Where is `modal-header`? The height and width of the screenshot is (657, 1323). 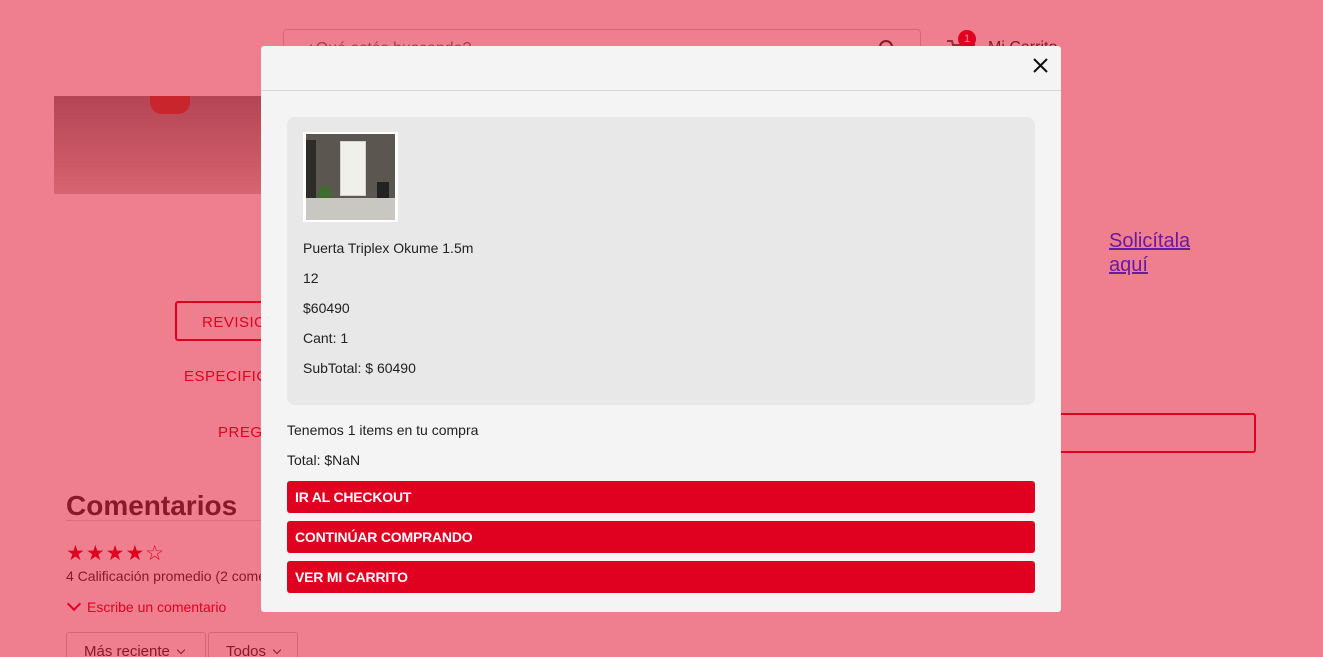 modal-header is located at coordinates (661, 68).